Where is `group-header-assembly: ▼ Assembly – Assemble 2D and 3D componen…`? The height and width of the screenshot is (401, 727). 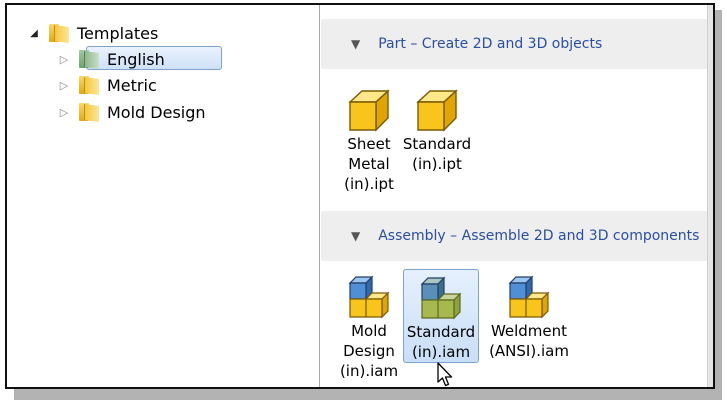
group-header-assembly: ▼ Assembly – Assemble 2D and 3D componen… is located at coordinates (514, 236).